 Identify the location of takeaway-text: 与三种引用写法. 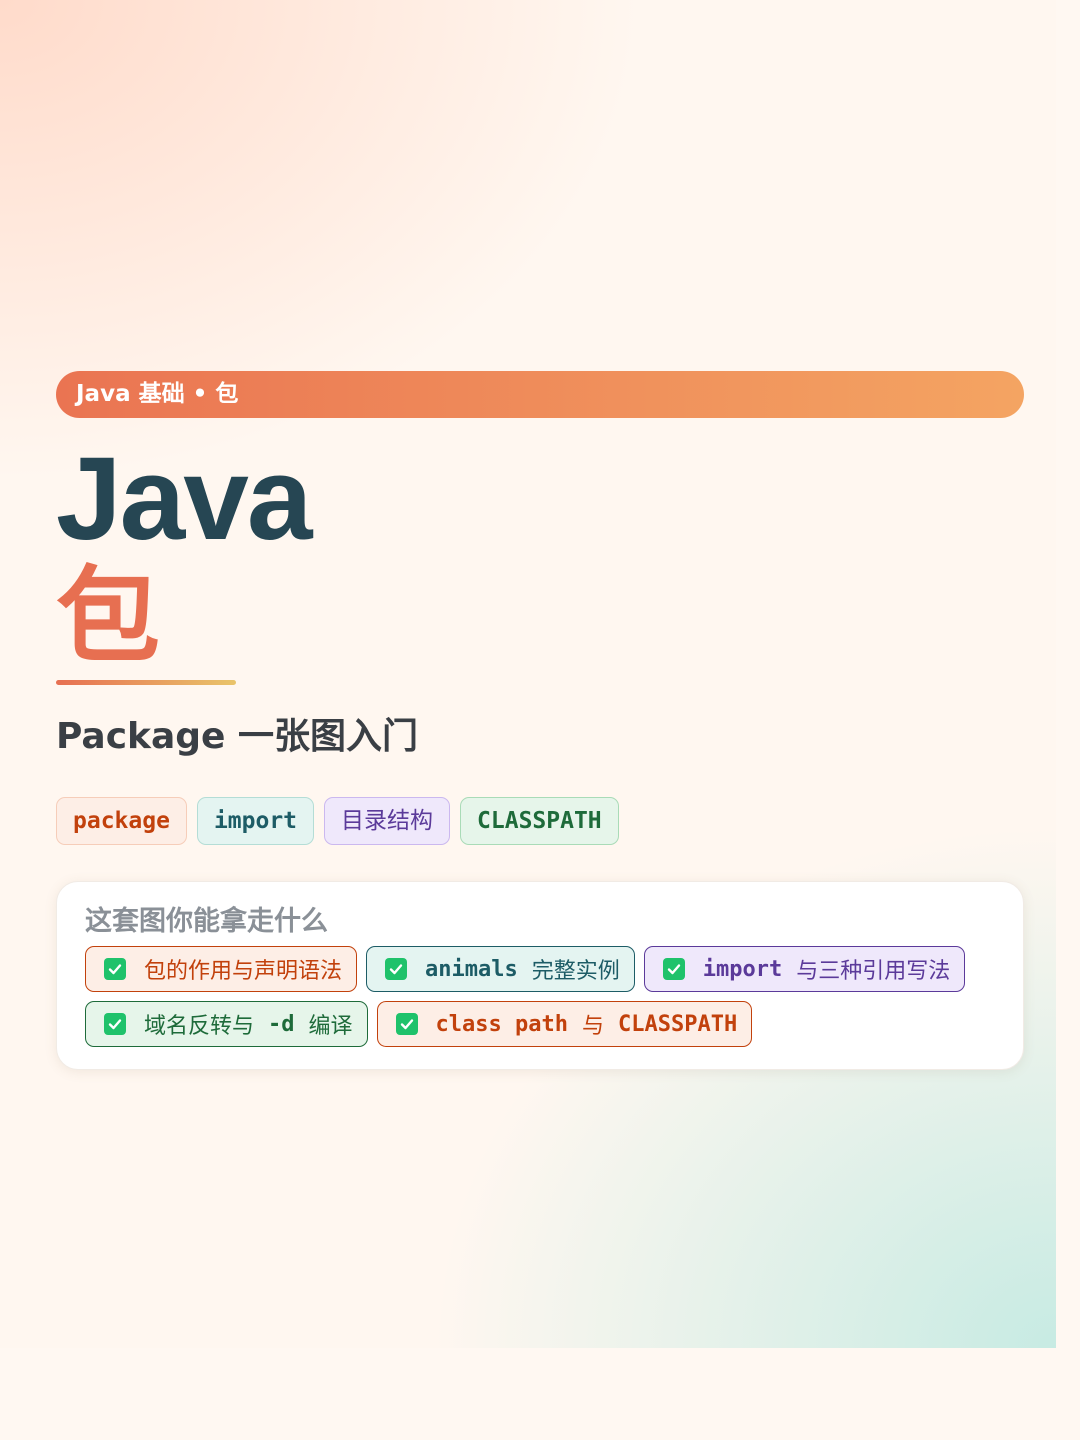
(873, 971).